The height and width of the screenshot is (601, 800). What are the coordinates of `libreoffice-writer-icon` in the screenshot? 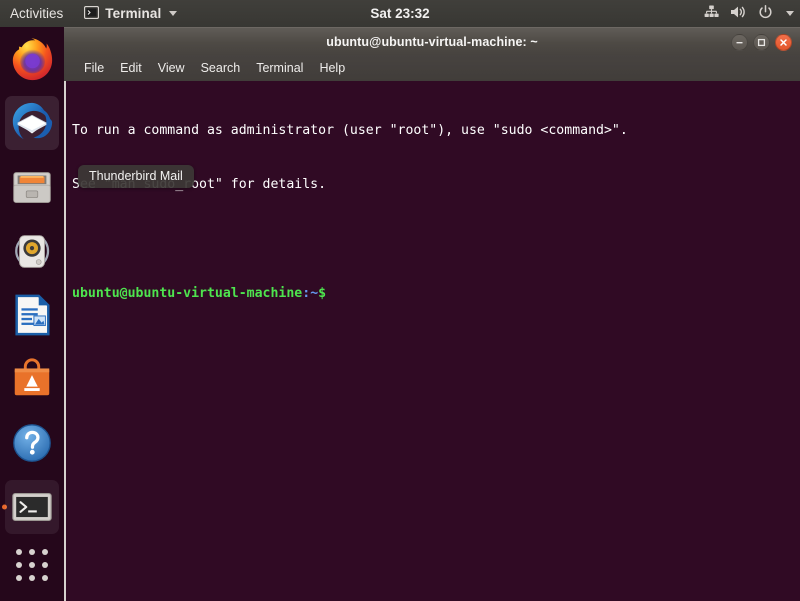 It's located at (32, 315).